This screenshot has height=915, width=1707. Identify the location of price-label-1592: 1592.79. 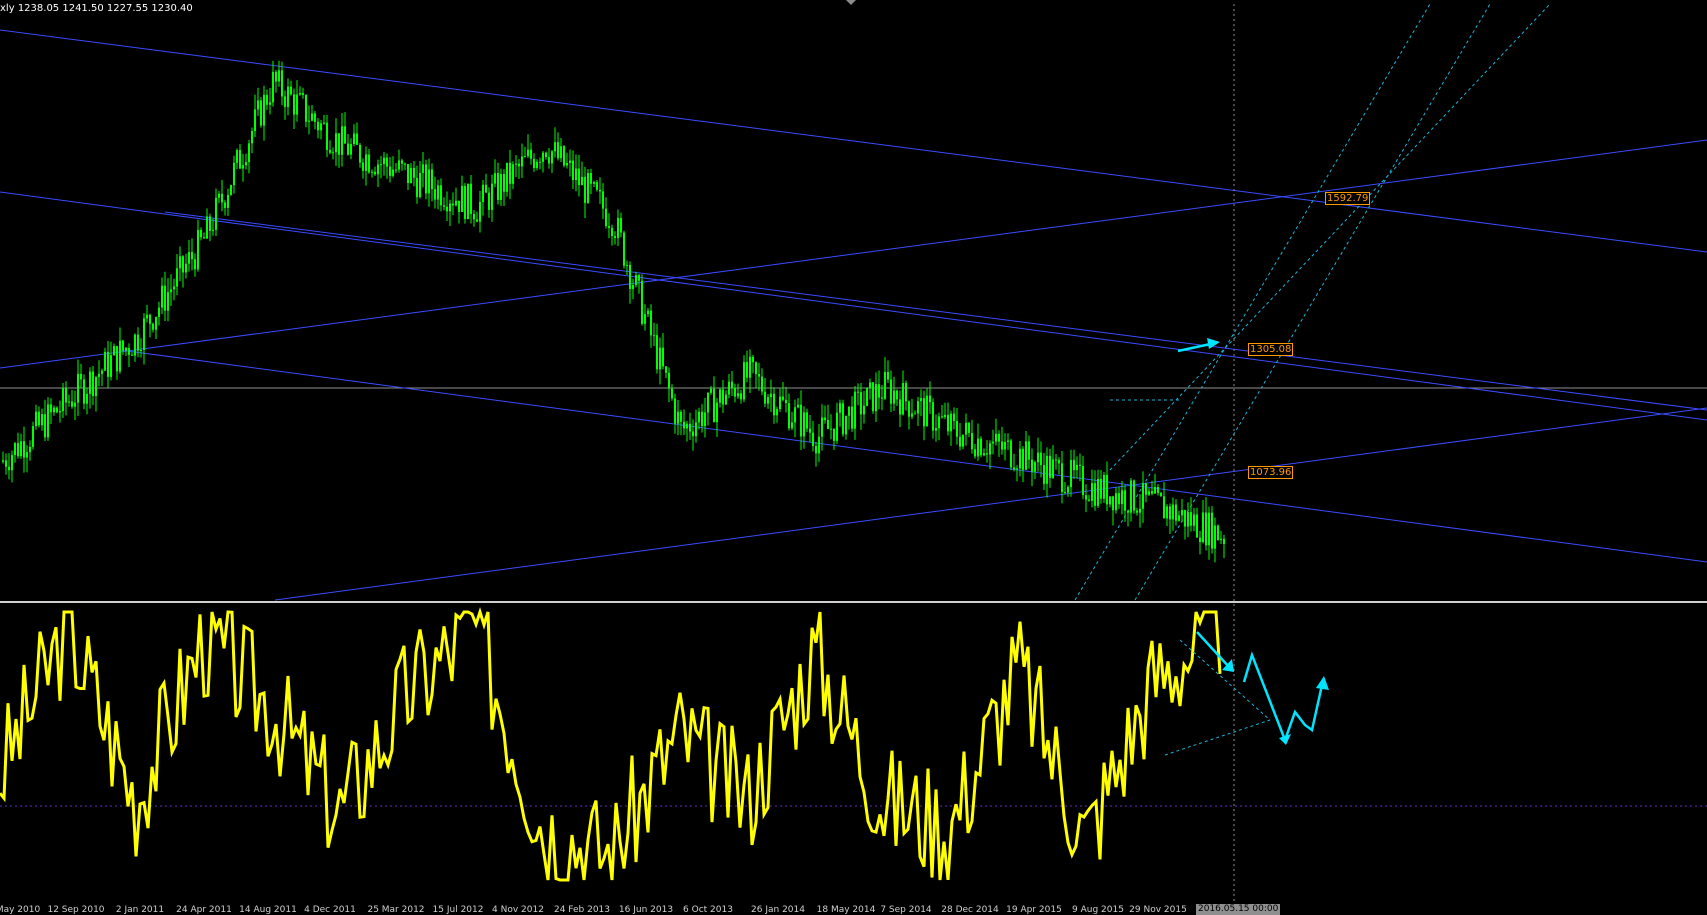
(1348, 198).